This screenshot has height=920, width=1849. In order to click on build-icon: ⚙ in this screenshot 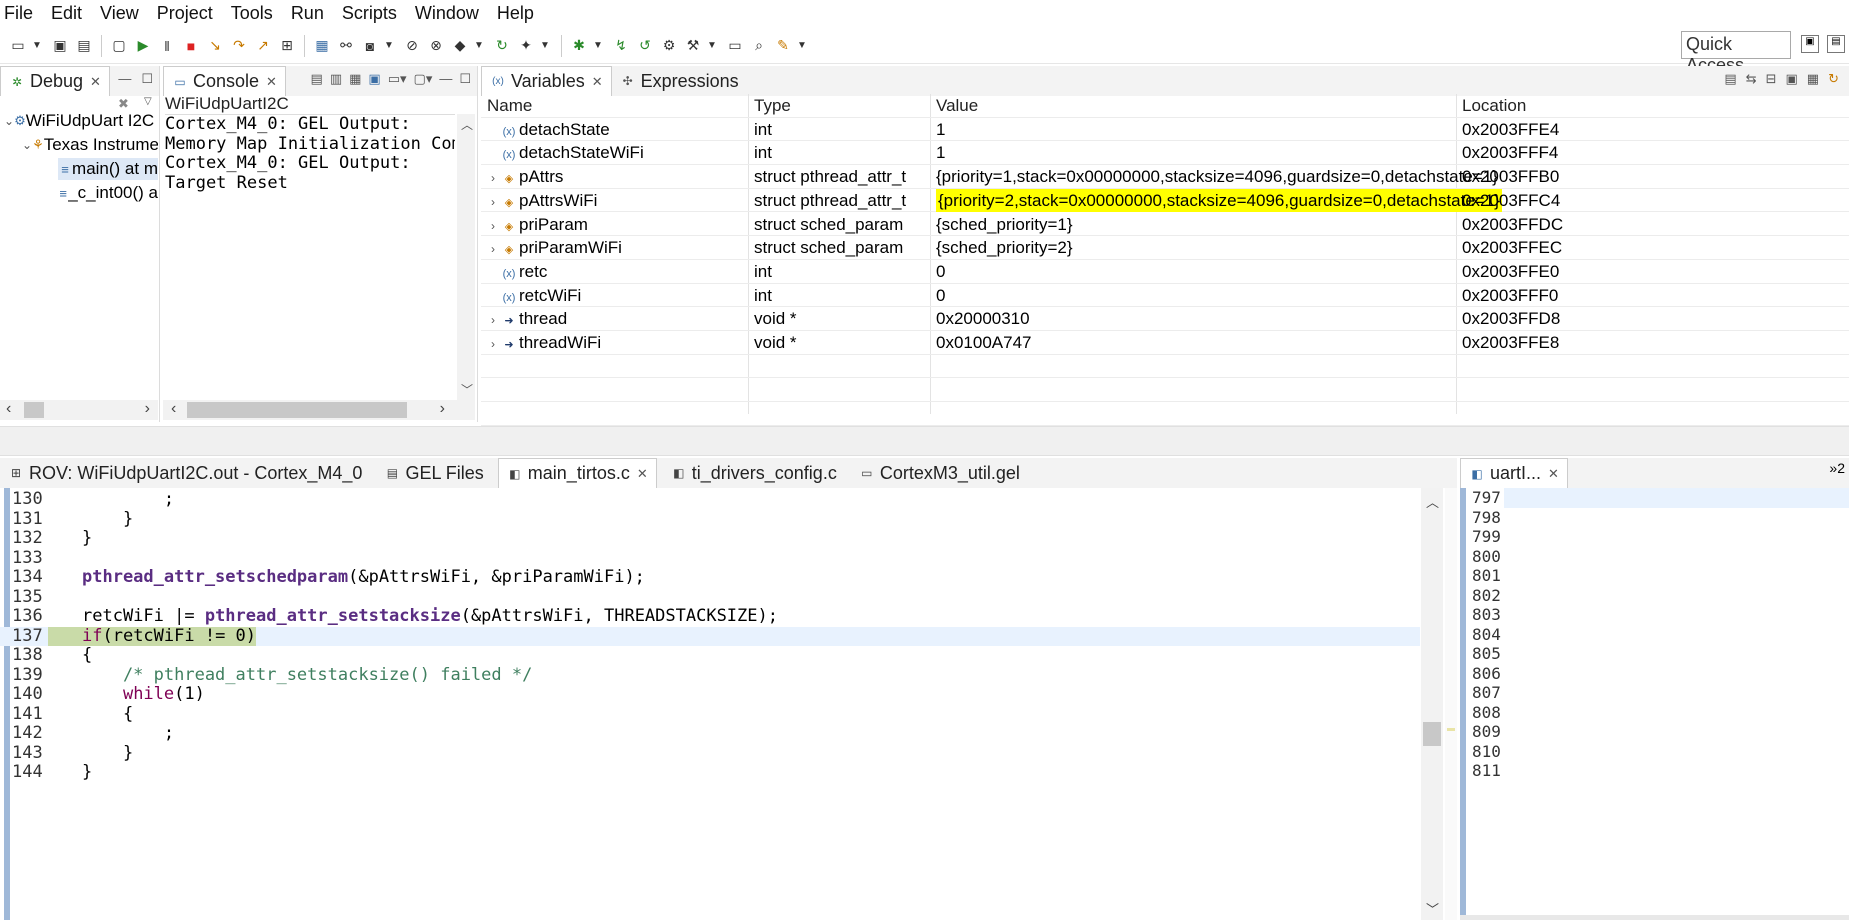, I will do `click(669, 46)`.